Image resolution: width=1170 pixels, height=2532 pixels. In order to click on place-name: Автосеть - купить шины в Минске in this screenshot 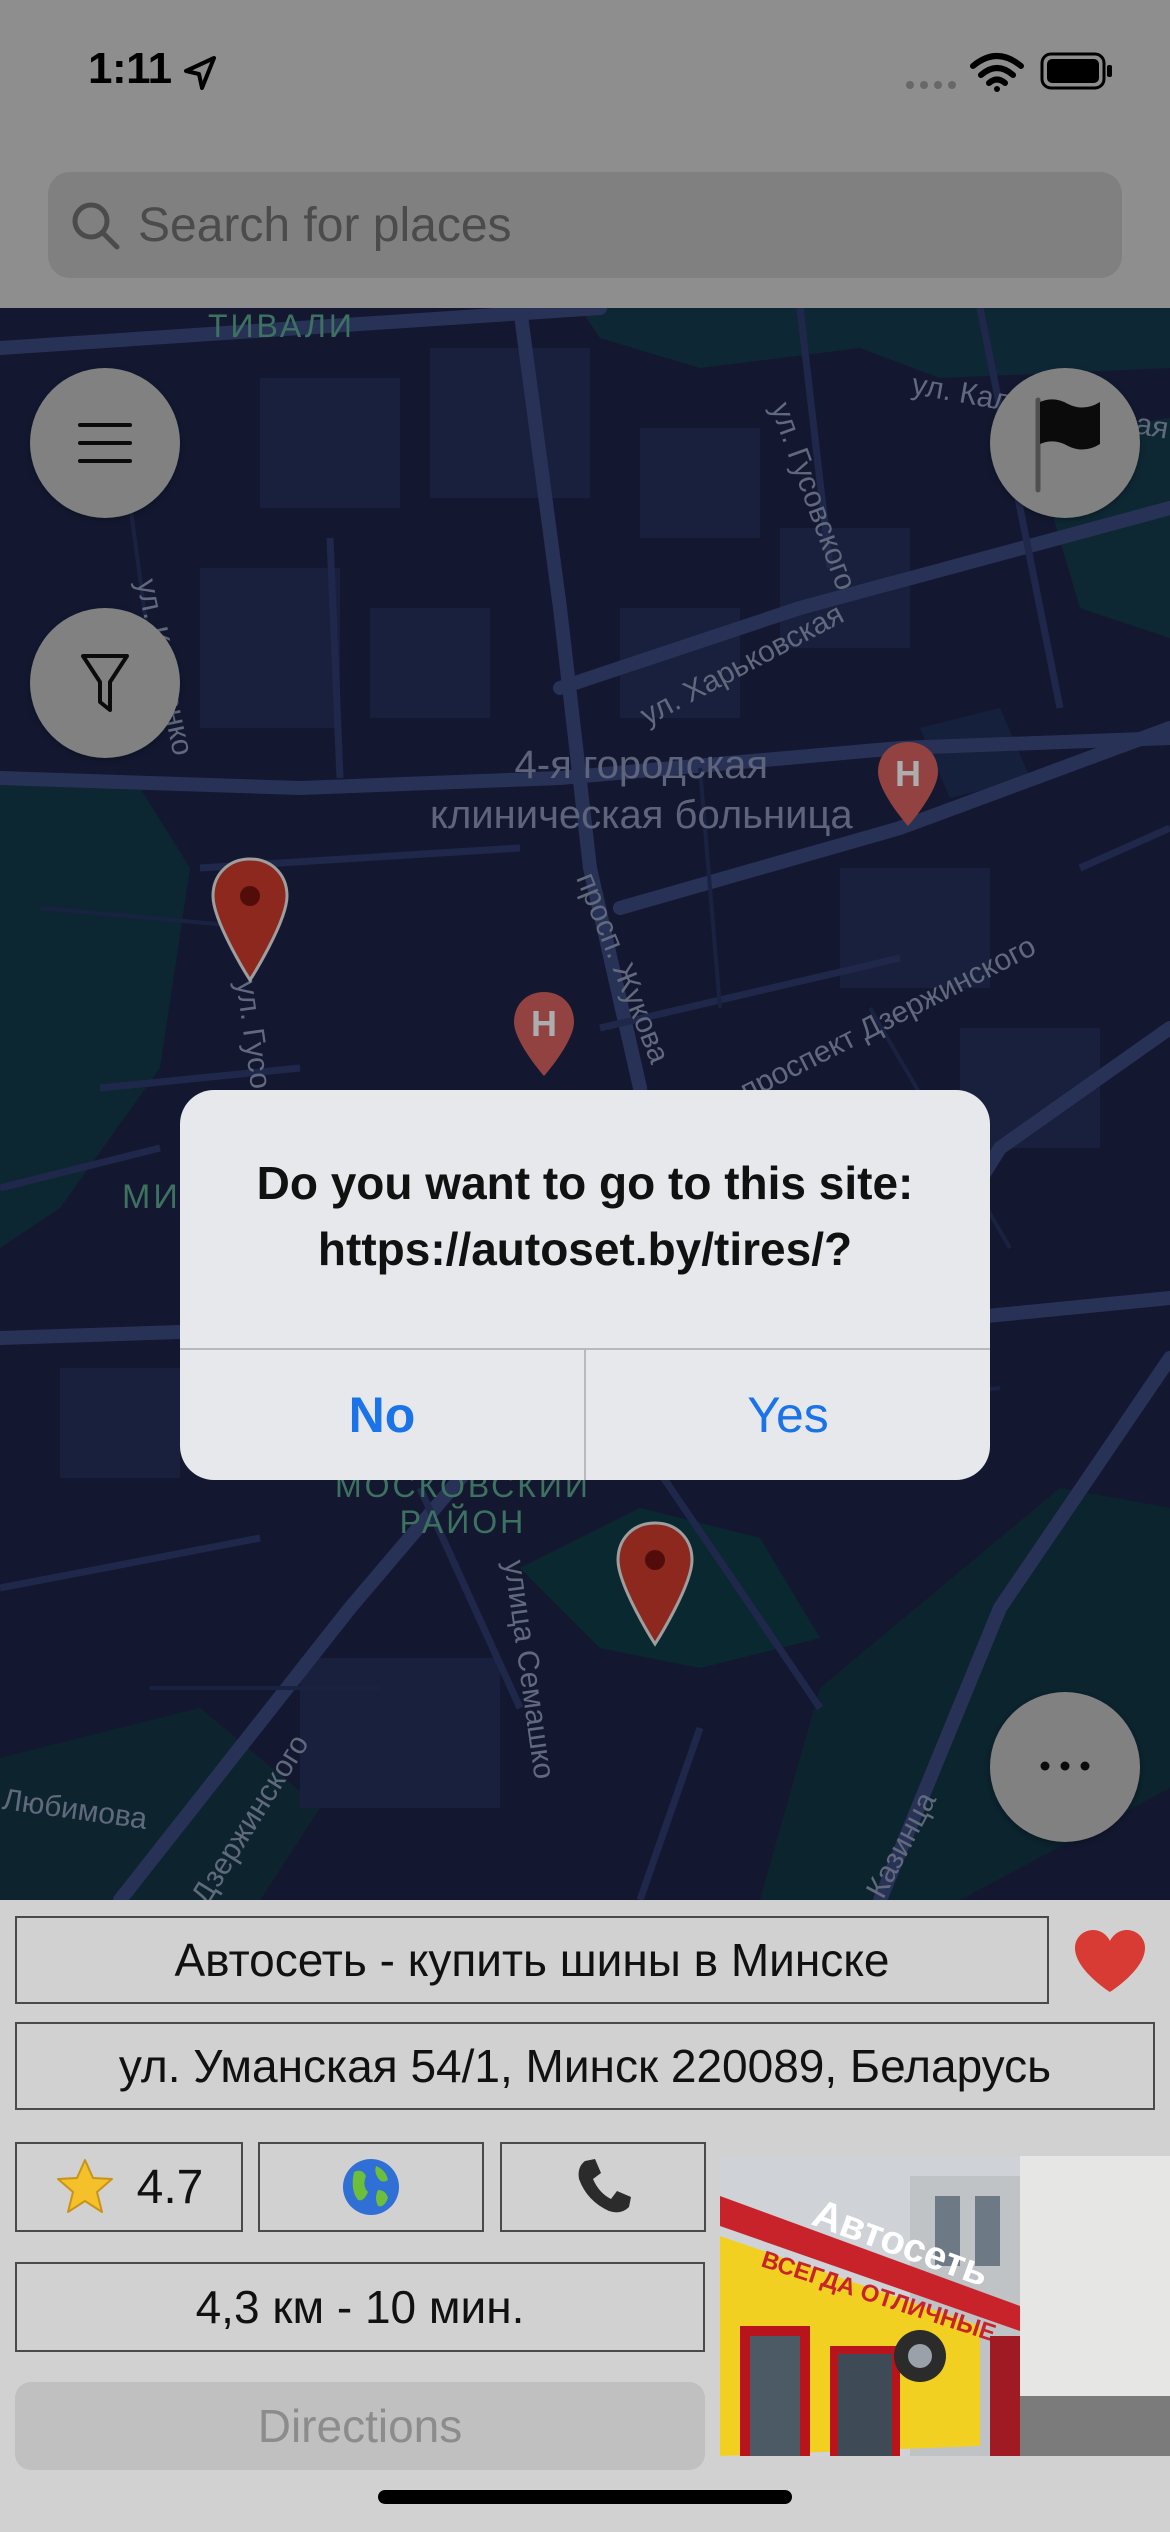, I will do `click(532, 1960)`.